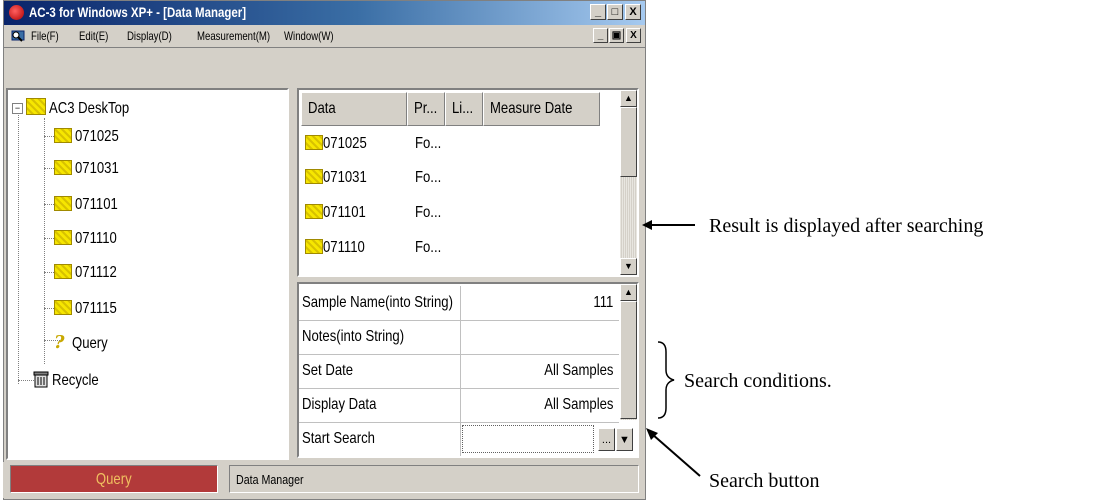 Image resolution: width=1096 pixels, height=503 pixels. I want to click on question-icon: ?, so click(59, 342).